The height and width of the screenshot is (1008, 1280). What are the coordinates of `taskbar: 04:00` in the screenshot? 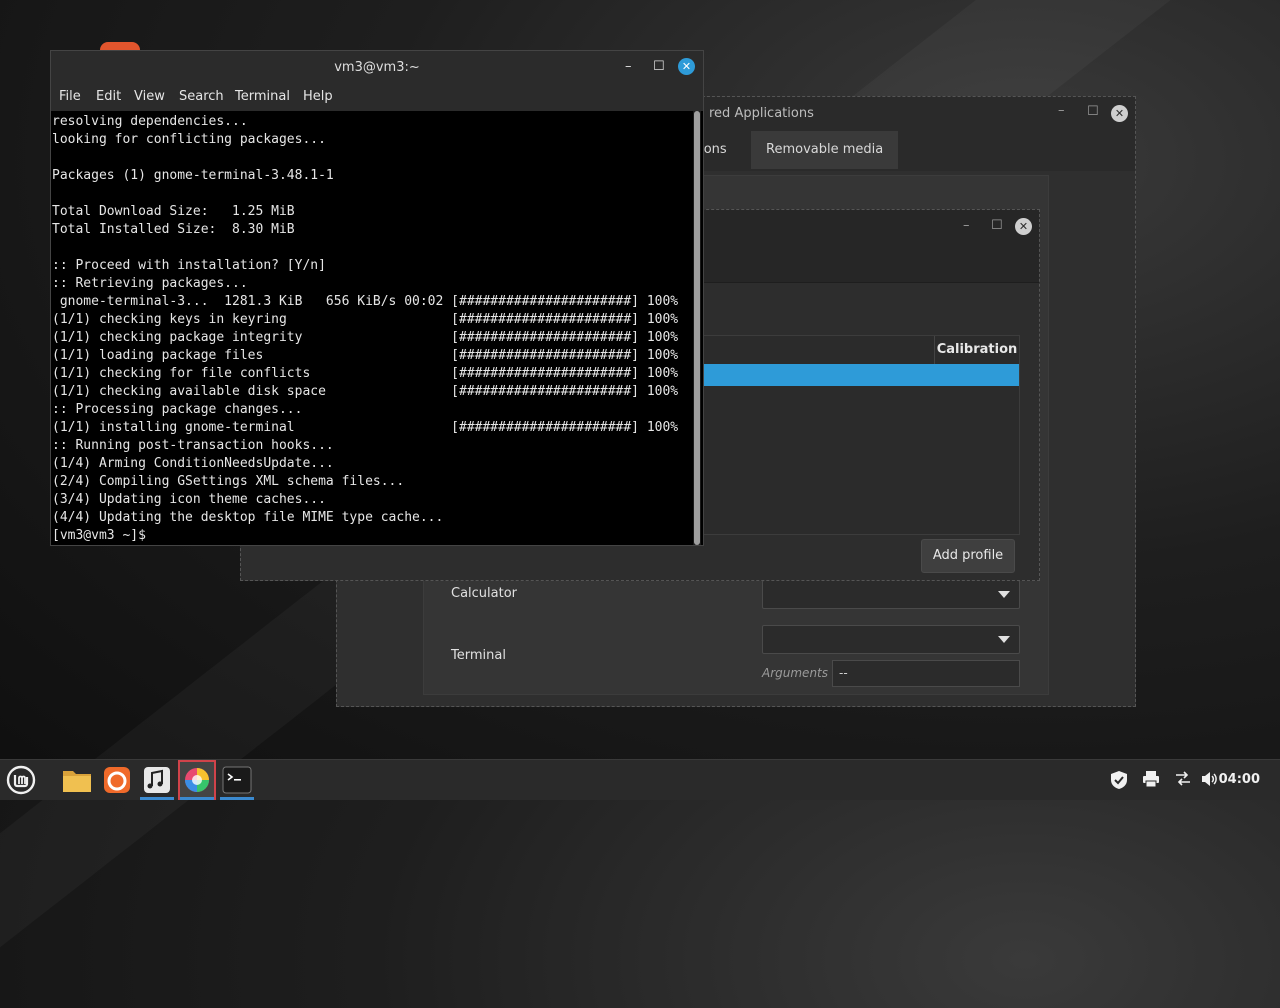 It's located at (640, 779).